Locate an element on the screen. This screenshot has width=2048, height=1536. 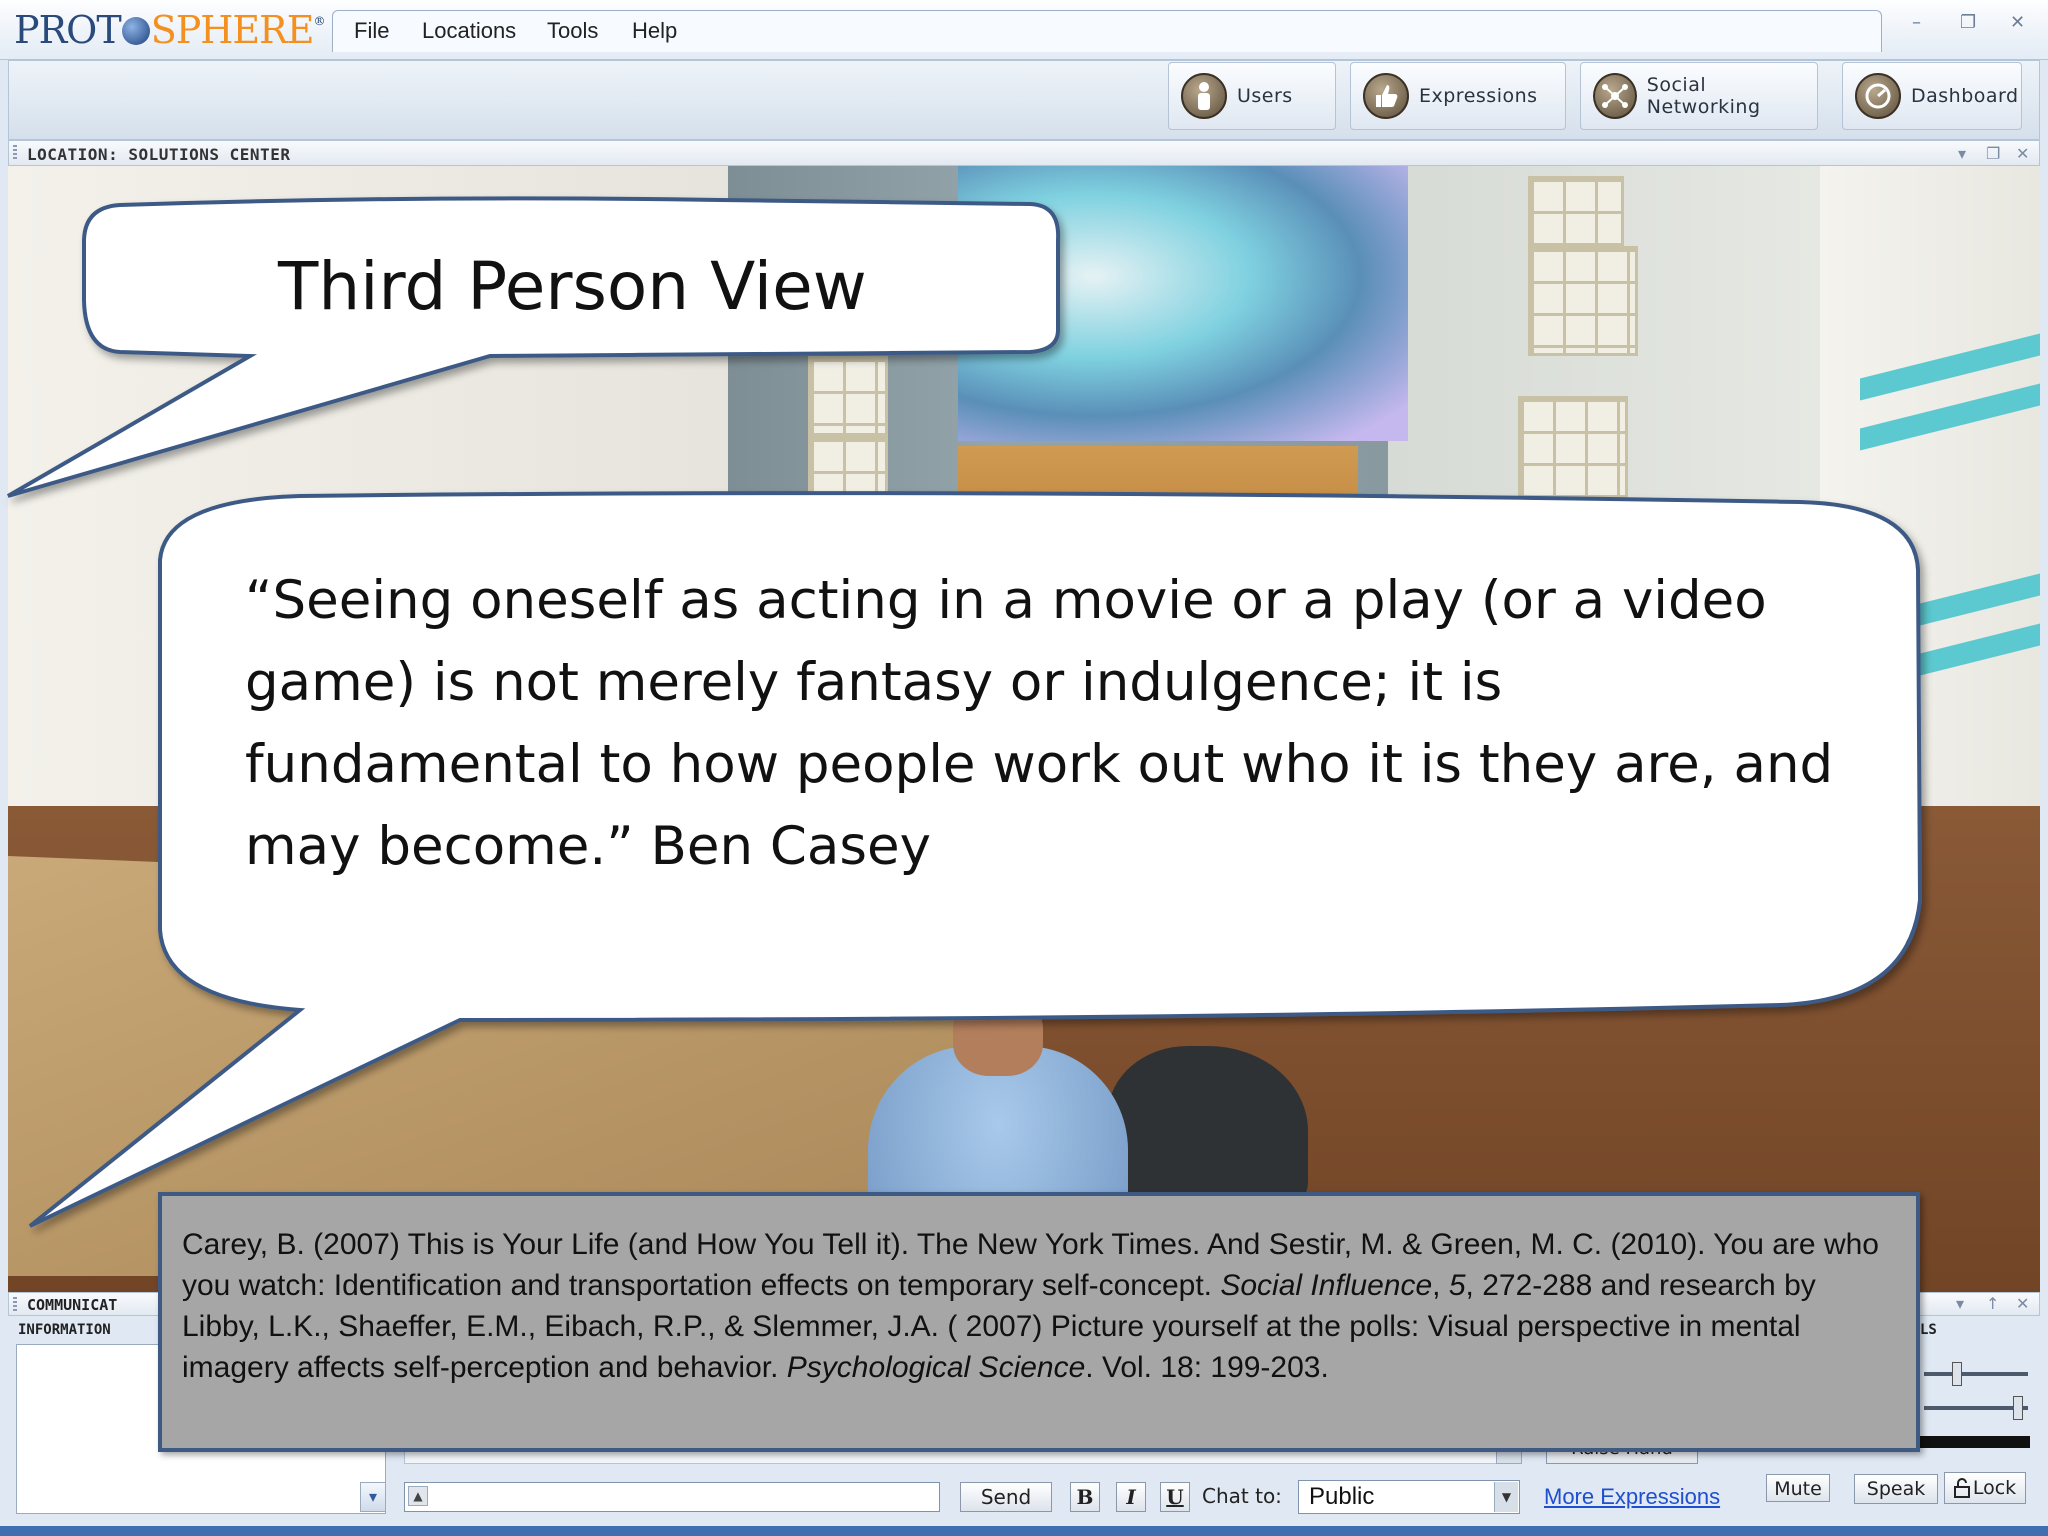
unlock-icon is located at coordinates (1961, 1488).